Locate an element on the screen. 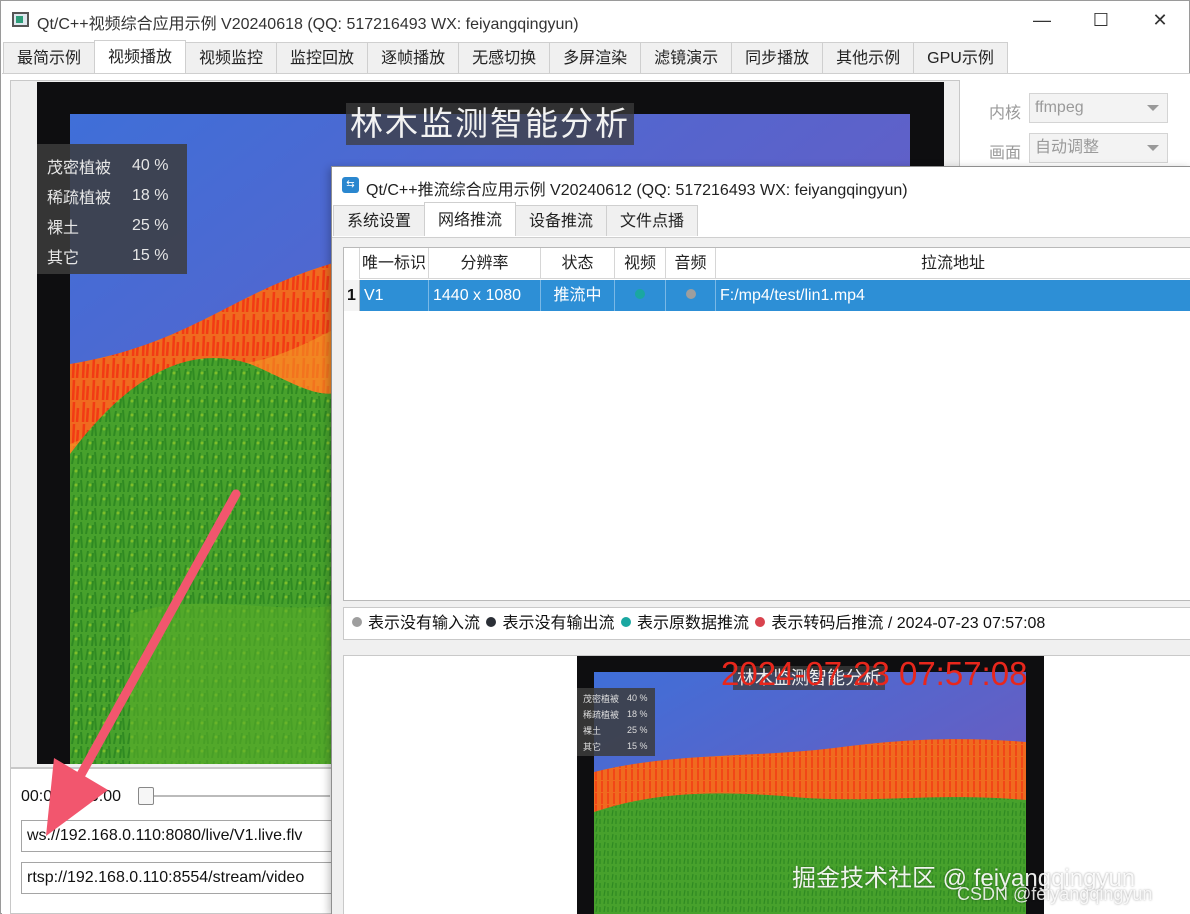 Image resolution: width=1190 pixels, height=914 pixels. tab-monitor-playback: 监控回放 is located at coordinates (322, 57).